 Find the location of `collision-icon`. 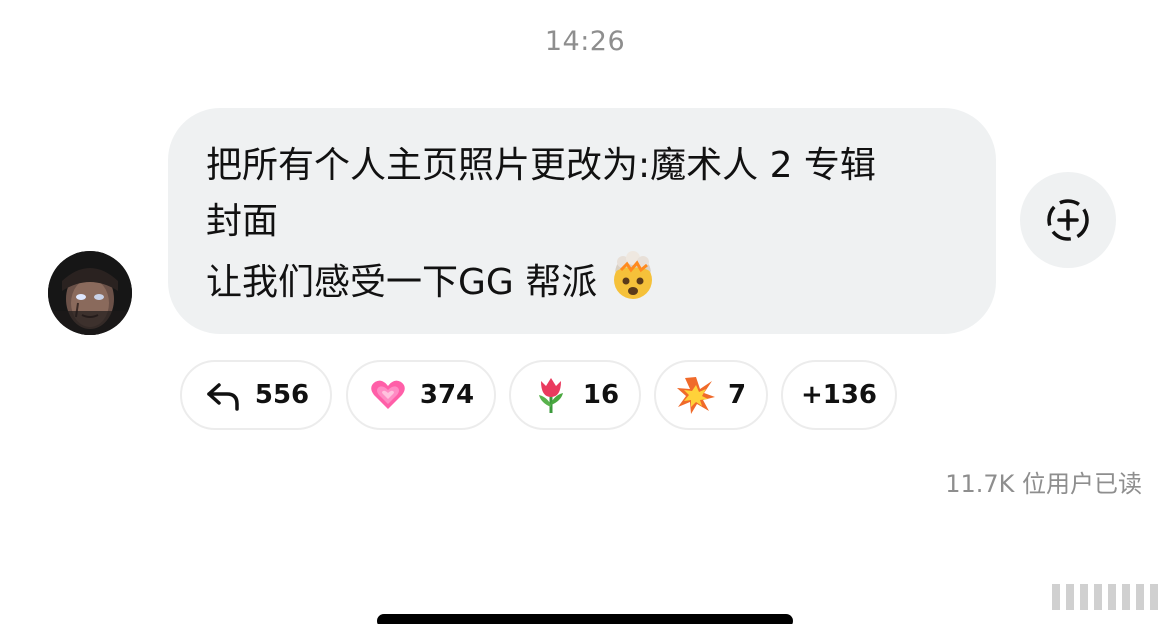

collision-icon is located at coordinates (696, 395).